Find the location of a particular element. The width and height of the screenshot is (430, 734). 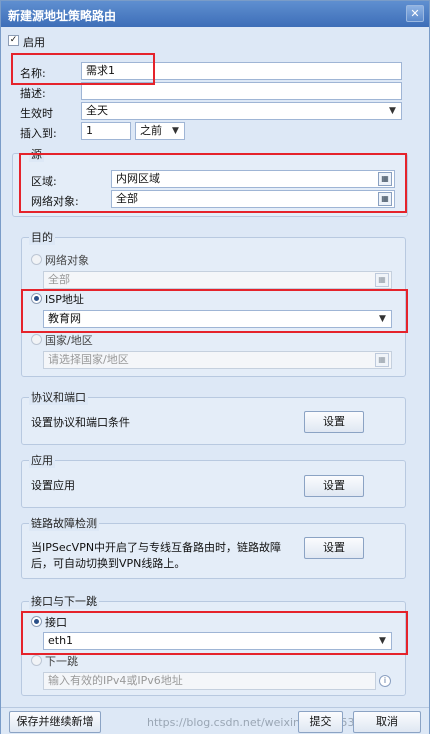

name-label: 名称: is located at coordinates (33, 73).